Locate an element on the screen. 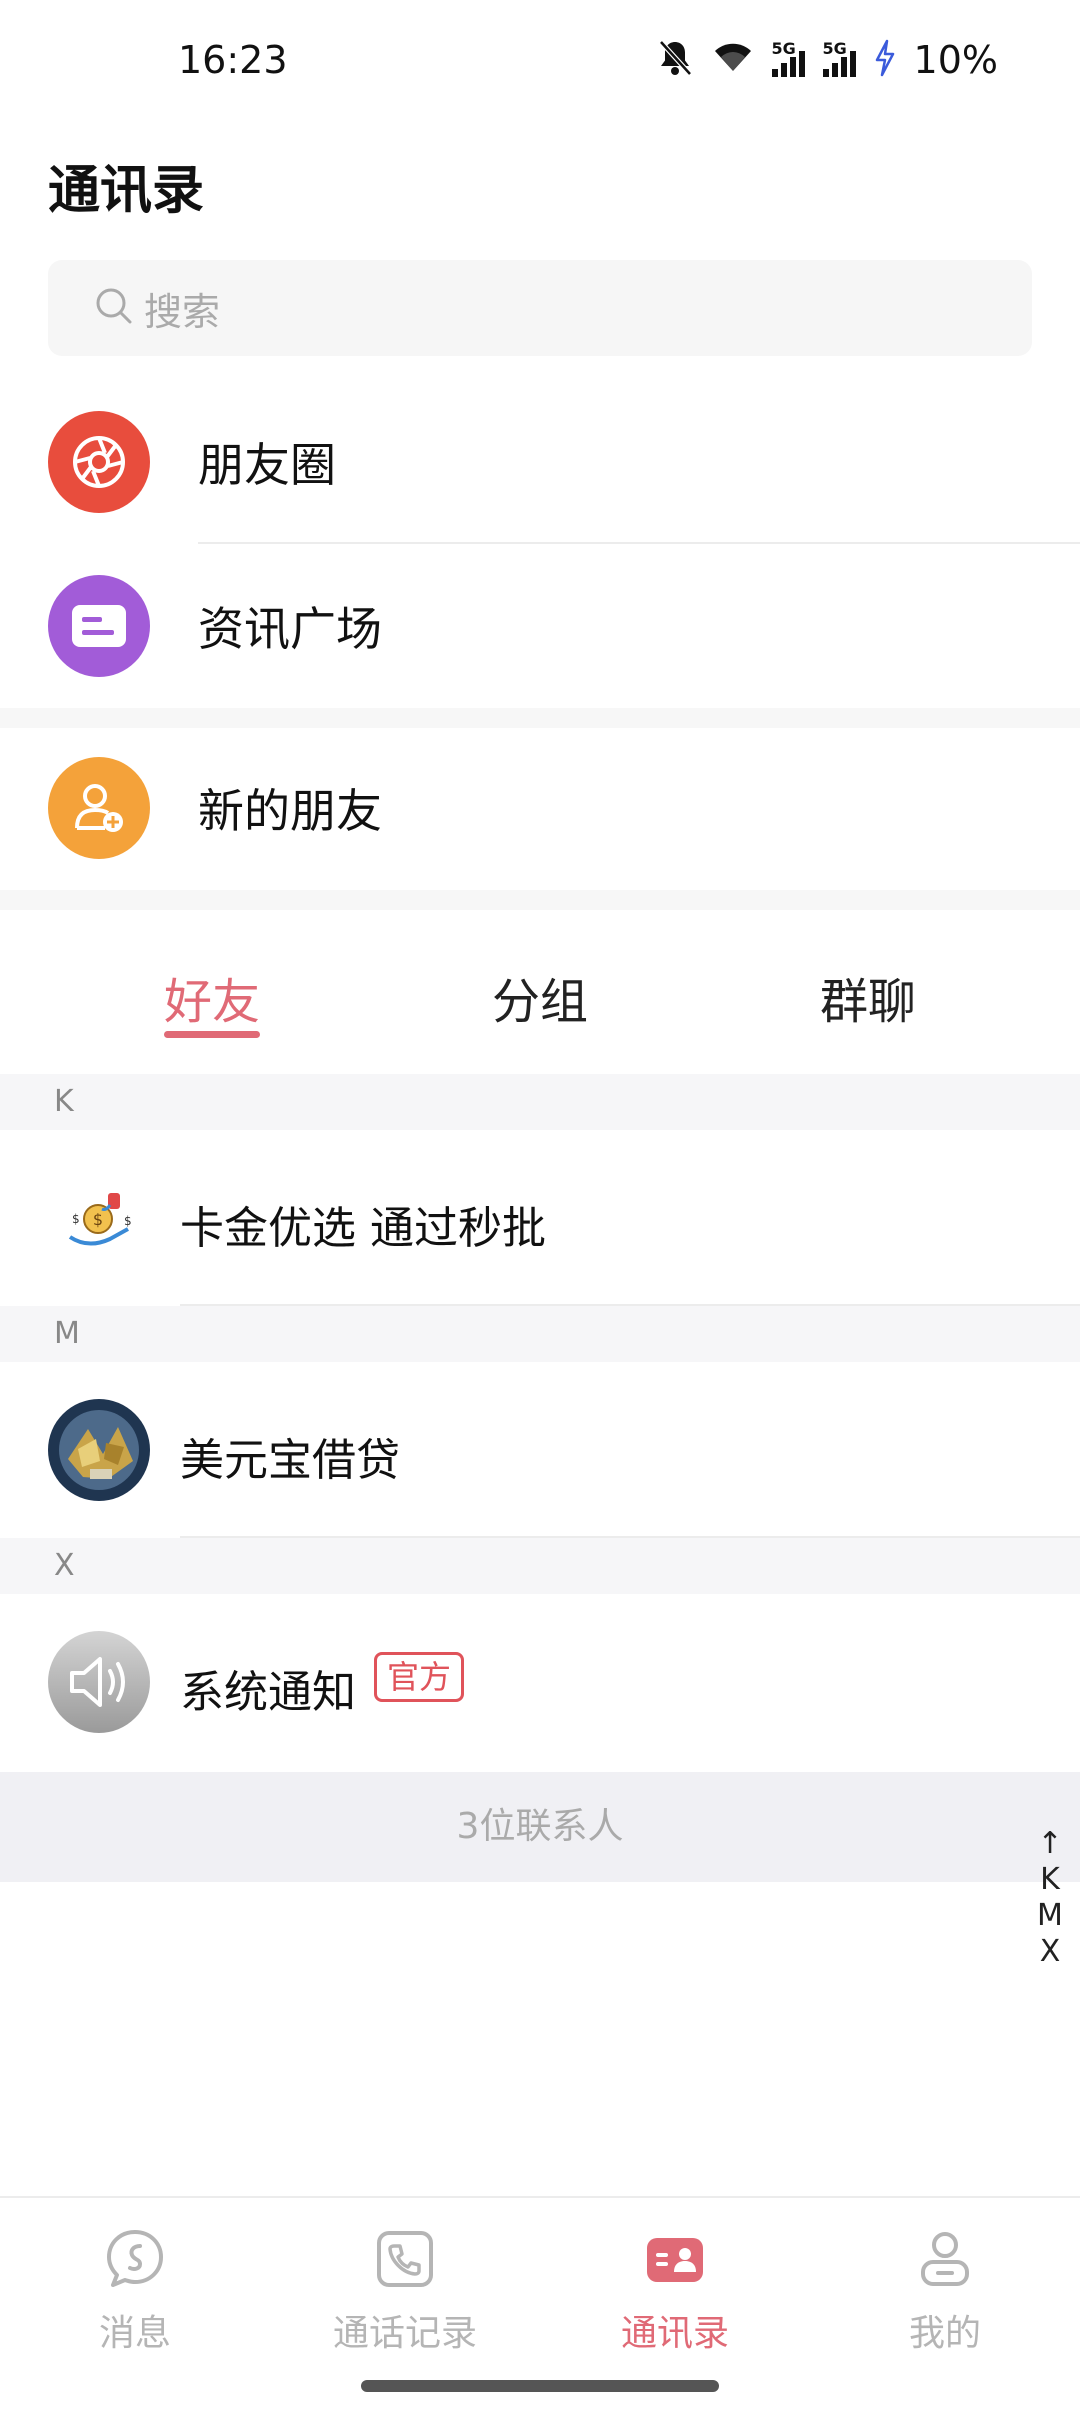  charging-bolt-icon is located at coordinates (885, 60).